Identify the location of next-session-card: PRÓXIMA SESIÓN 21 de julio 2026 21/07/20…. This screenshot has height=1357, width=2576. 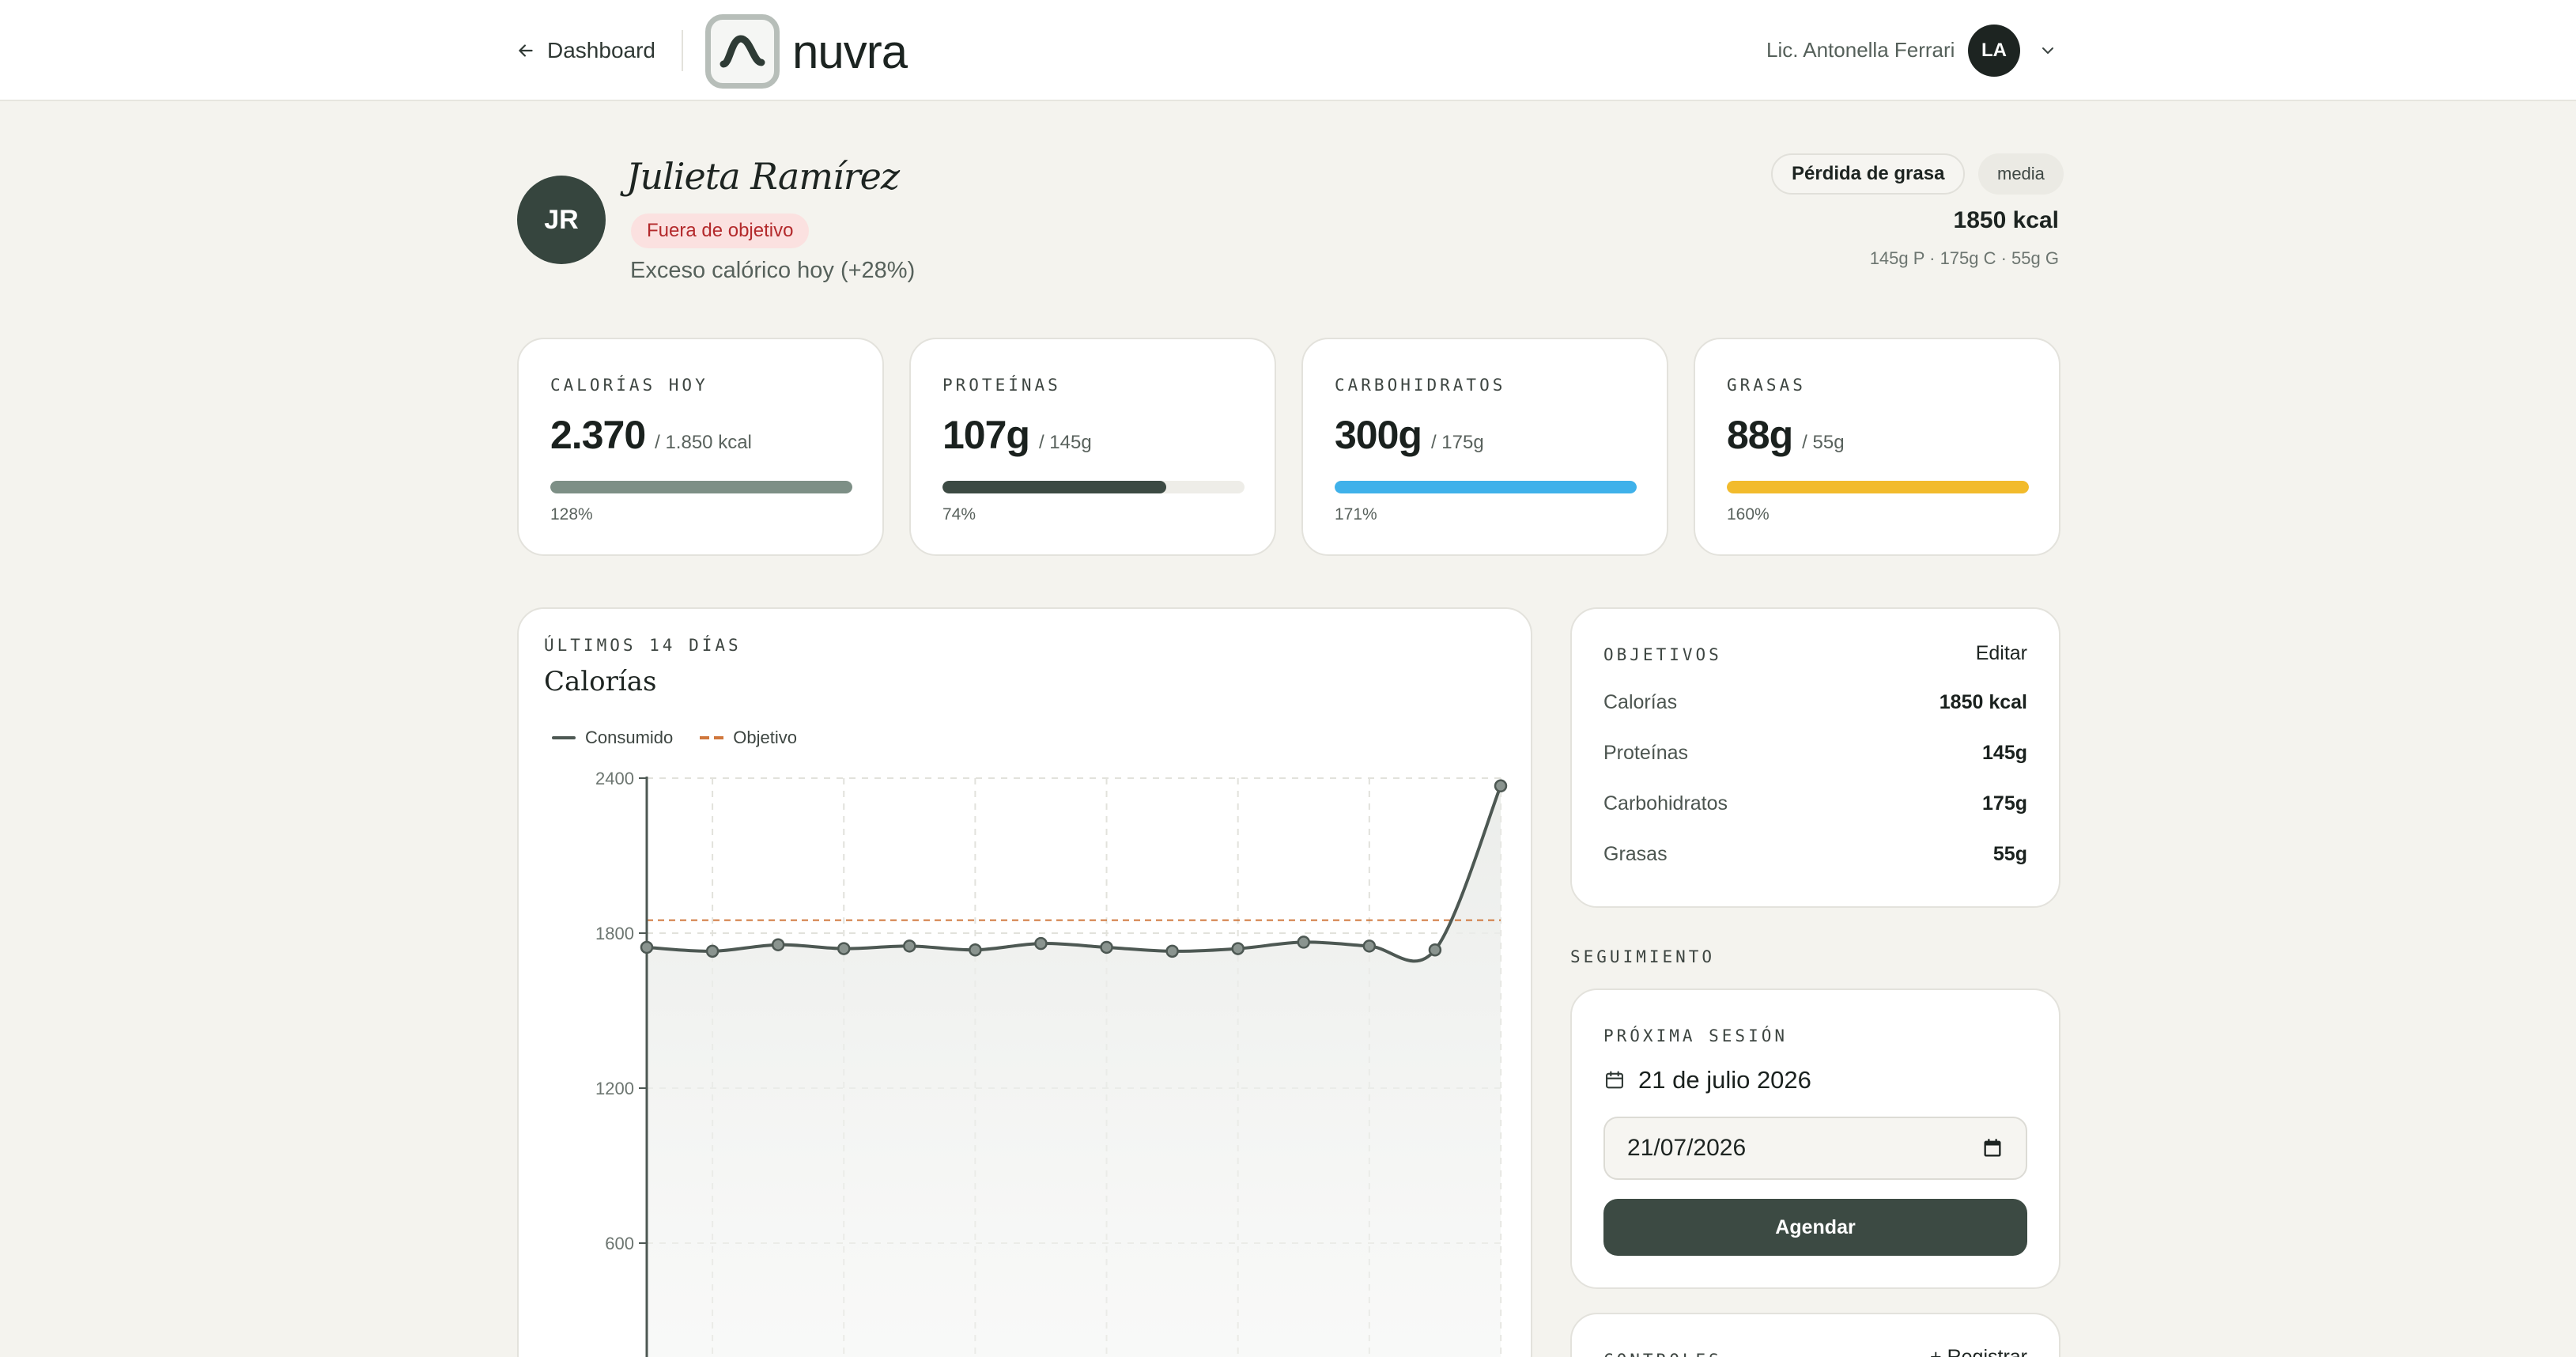
(1815, 1139).